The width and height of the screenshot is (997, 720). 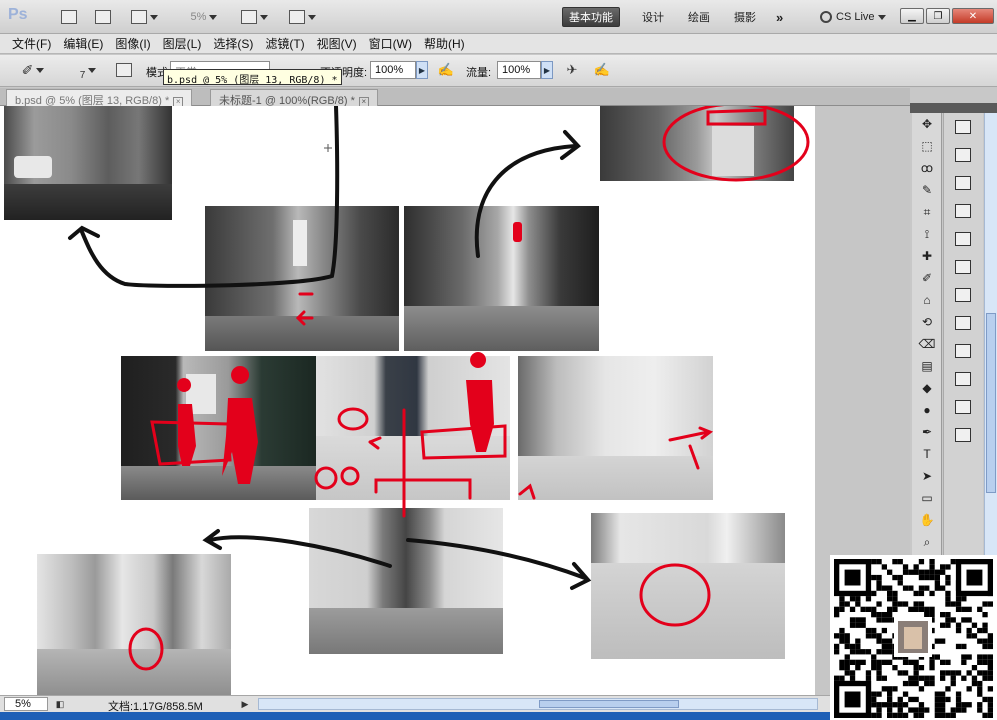 I want to click on tool-move: ✥, so click(x=927, y=124).